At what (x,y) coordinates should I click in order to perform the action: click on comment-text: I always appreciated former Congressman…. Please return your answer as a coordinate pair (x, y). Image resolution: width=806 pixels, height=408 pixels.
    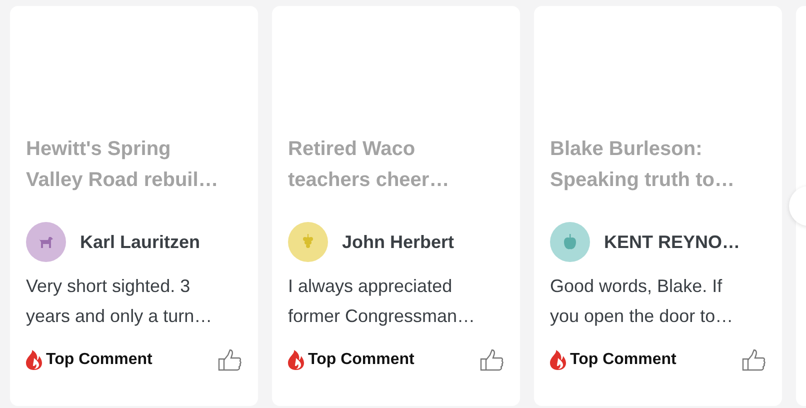
    Looking at the image, I should click on (388, 301).